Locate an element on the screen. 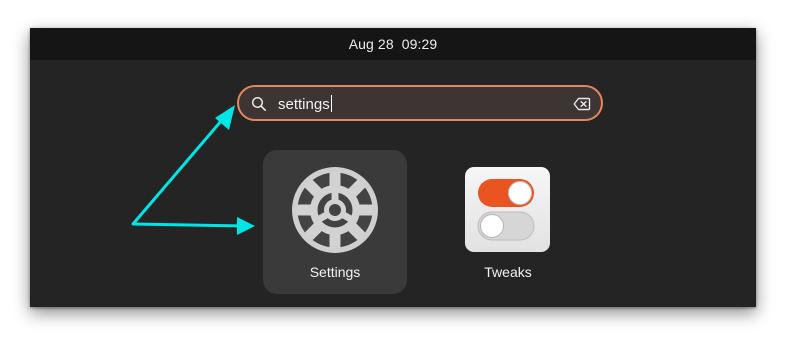 This screenshot has width=786, height=339. settings-gear-icon is located at coordinates (335, 210).